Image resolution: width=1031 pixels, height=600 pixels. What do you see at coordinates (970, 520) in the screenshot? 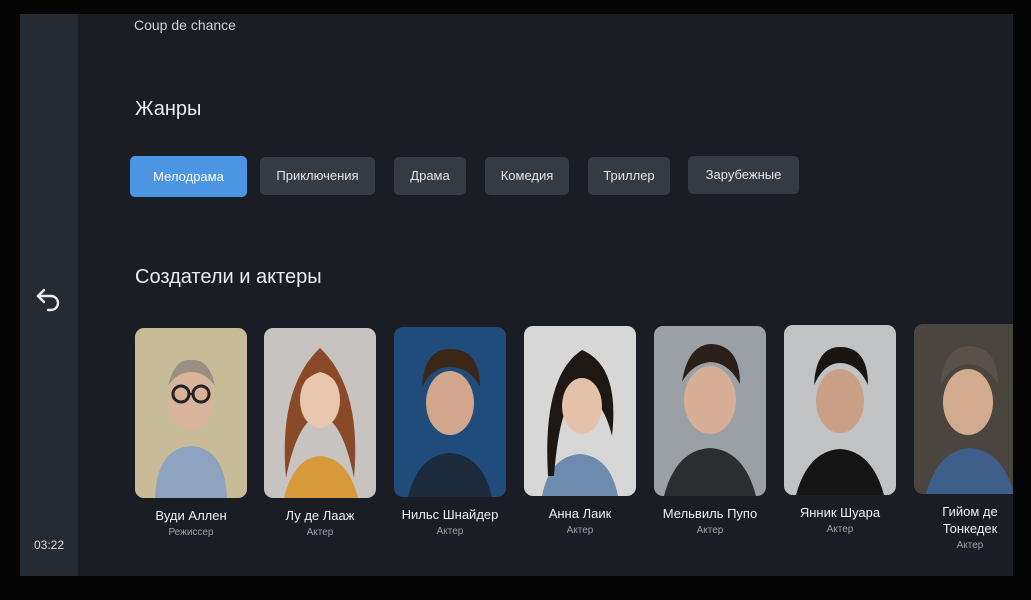
I see `person-name: Гийом де Тонкедек` at bounding box center [970, 520].